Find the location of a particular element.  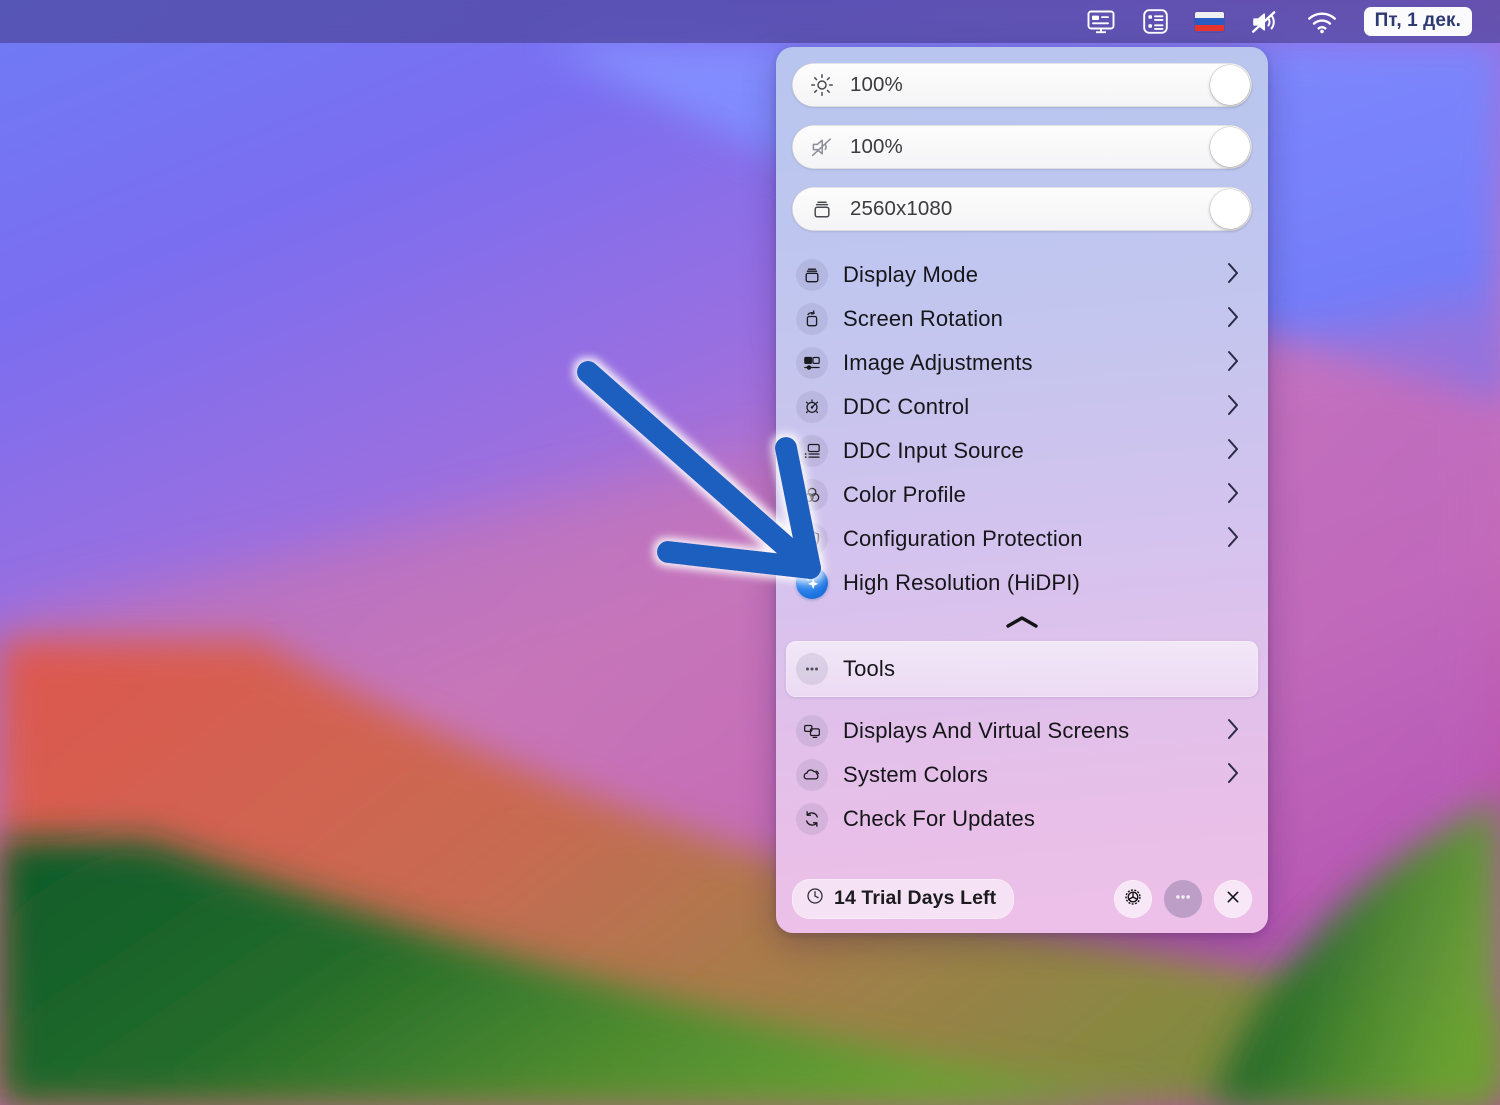

trial-badge-label: 14 Trial Days Left is located at coordinates (915, 898).